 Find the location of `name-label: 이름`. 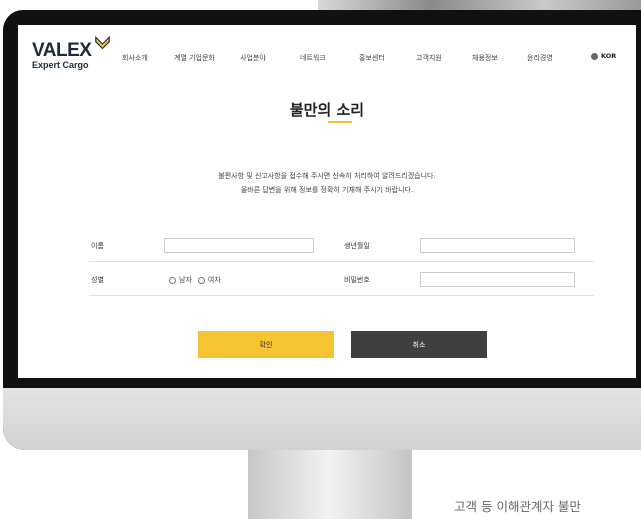

name-label: 이름 is located at coordinates (97, 246).